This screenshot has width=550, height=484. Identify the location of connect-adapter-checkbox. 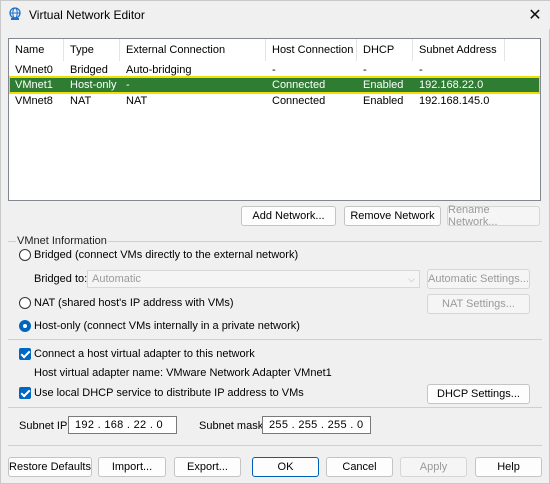
(25, 354).